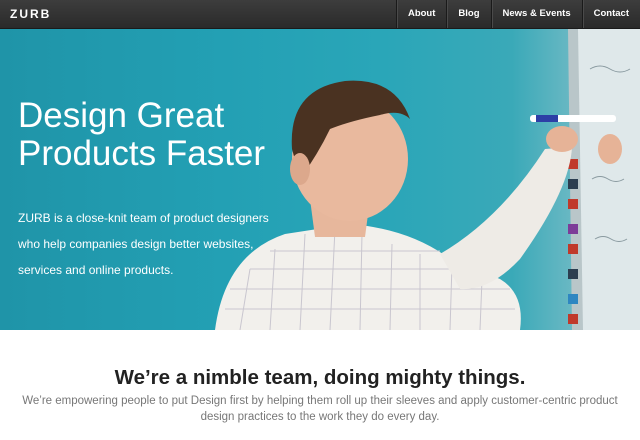  What do you see at coordinates (320, 14) in the screenshot?
I see `top-navigation-bar: ZURB About Blog News & Events Contact` at bounding box center [320, 14].